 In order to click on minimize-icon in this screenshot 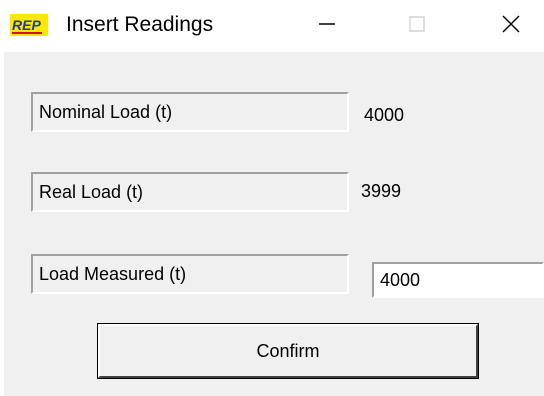, I will do `click(327, 26)`.